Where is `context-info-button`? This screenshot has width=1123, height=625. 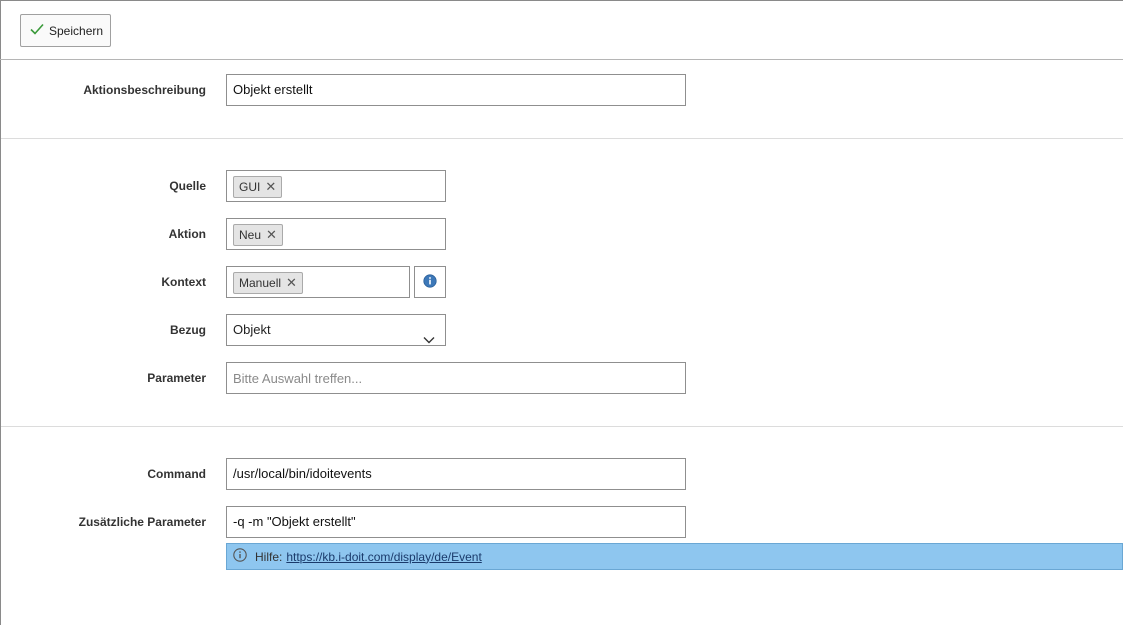 context-info-button is located at coordinates (430, 282).